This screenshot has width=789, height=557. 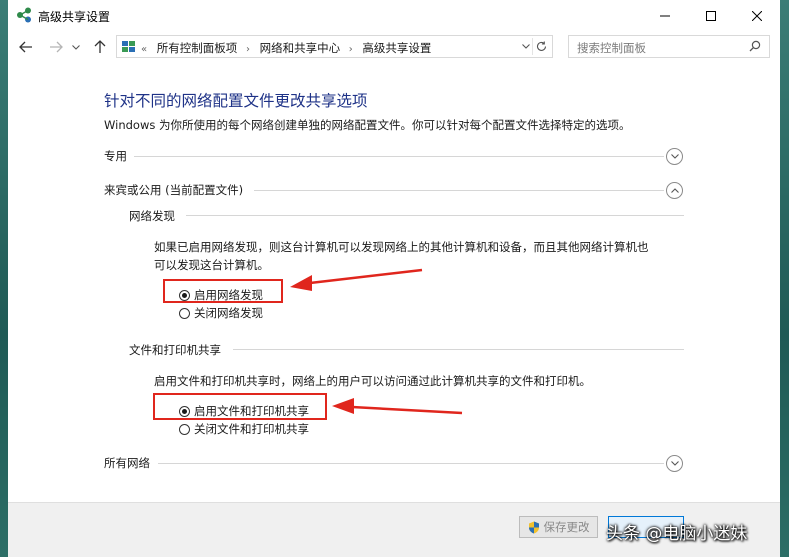 I want to click on chevron-up-icon, so click(x=674, y=190).